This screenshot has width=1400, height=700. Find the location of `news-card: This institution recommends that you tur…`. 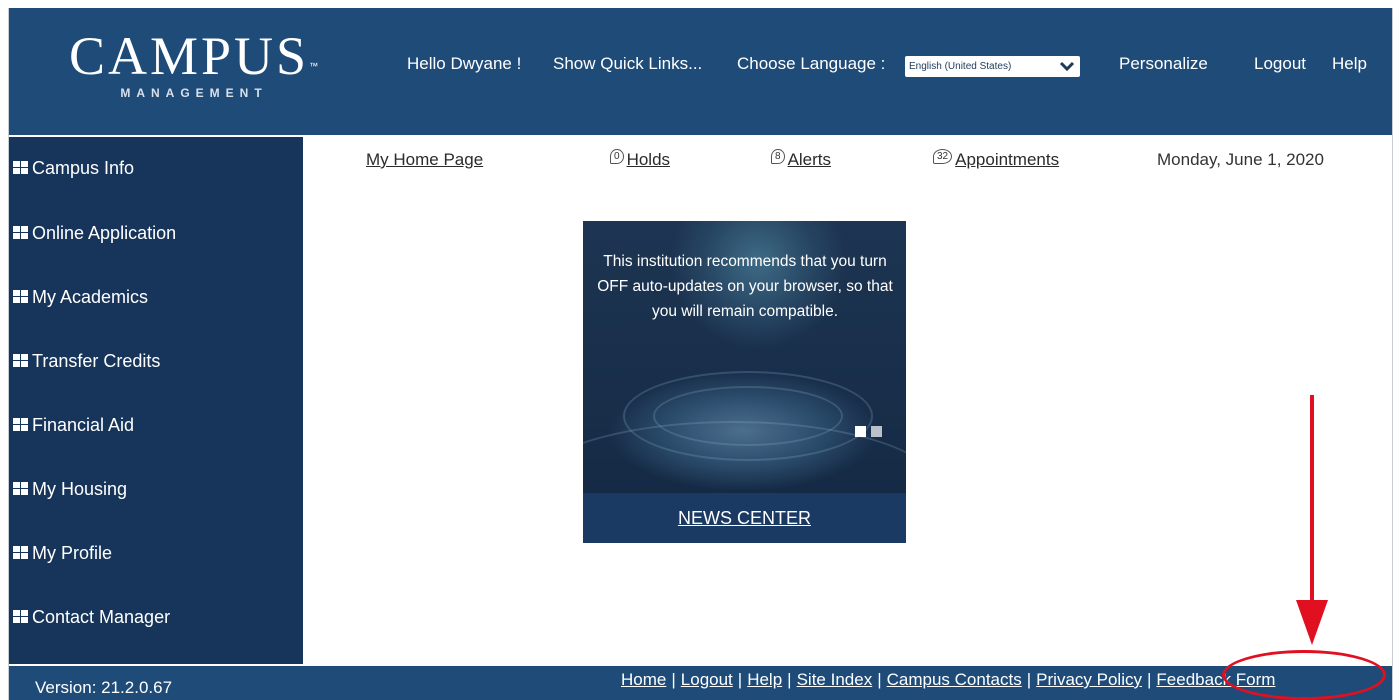

news-card: This institution recommends that you tur… is located at coordinates (744, 382).